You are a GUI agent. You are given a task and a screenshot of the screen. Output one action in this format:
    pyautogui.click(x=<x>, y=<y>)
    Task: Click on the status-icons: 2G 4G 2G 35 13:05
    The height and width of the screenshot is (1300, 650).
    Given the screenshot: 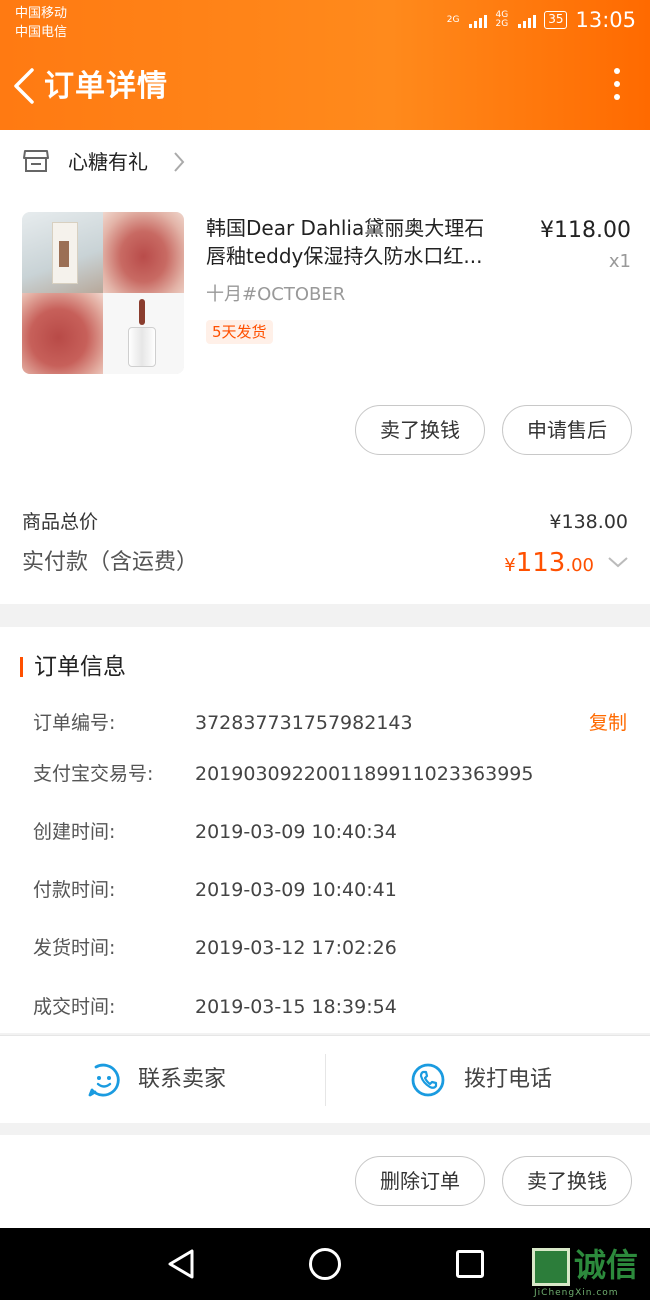 What is the action you would take?
    pyautogui.click(x=541, y=20)
    